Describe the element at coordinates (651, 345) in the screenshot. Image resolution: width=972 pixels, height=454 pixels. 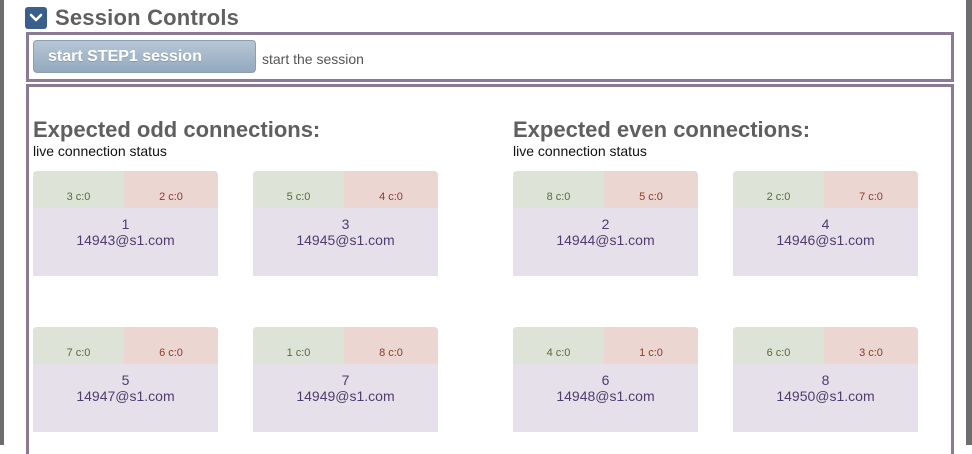
I see `connection-cell-right: 1 c:0` at that location.